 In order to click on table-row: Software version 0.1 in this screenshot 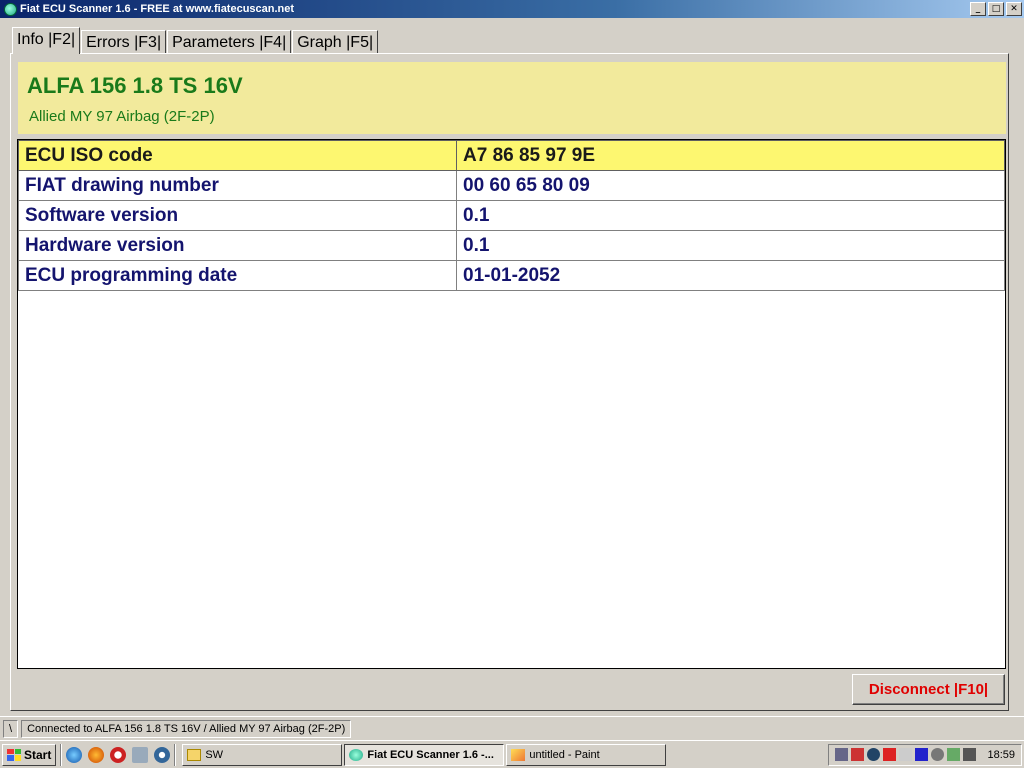, I will do `click(511, 215)`.